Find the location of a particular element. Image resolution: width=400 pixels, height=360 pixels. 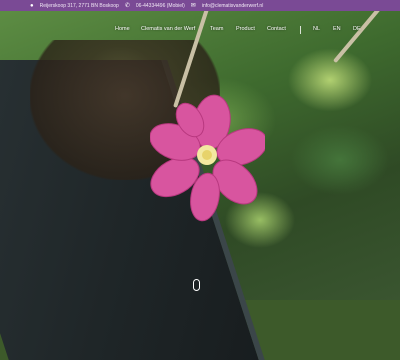

email-icon: ✉ is located at coordinates (193, 6).